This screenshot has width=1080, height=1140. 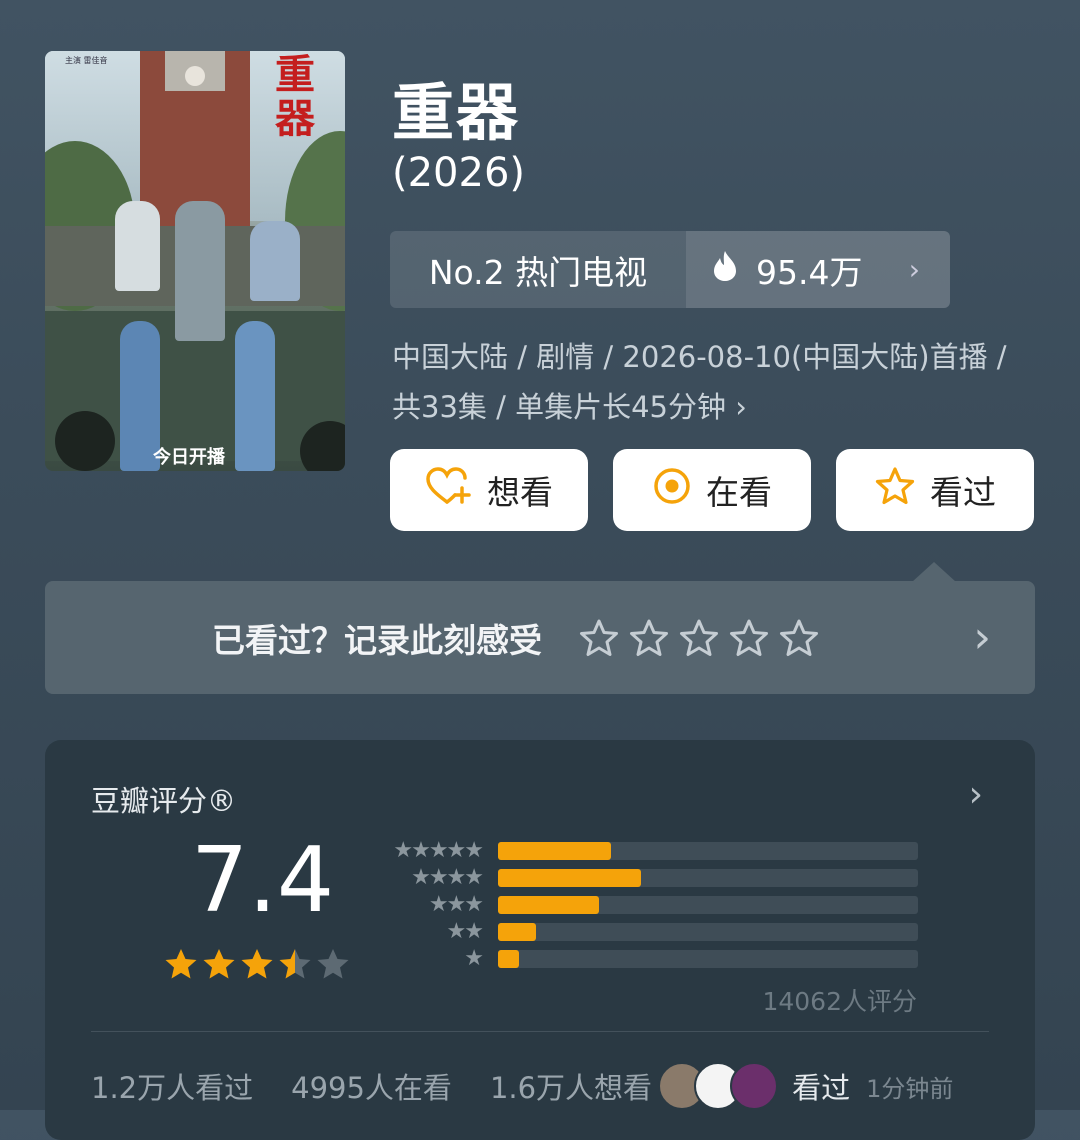 I want to click on fire-icon, so click(x=725, y=270).